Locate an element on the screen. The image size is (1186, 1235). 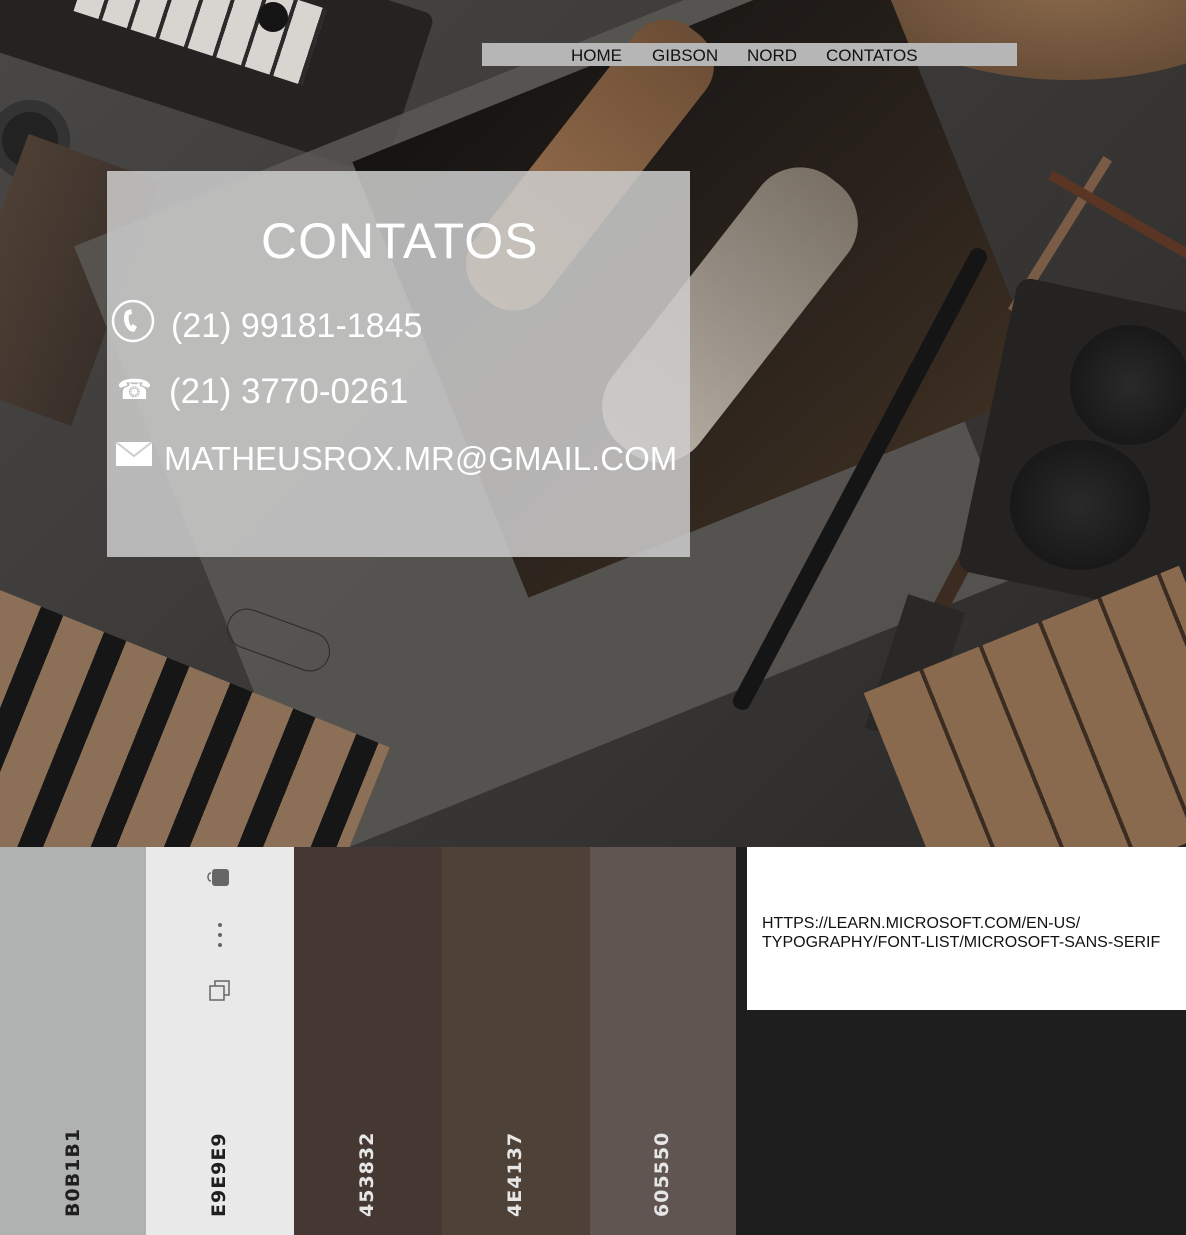
contact-landline-text: (21) 3770-0261 is located at coordinates (289, 391).